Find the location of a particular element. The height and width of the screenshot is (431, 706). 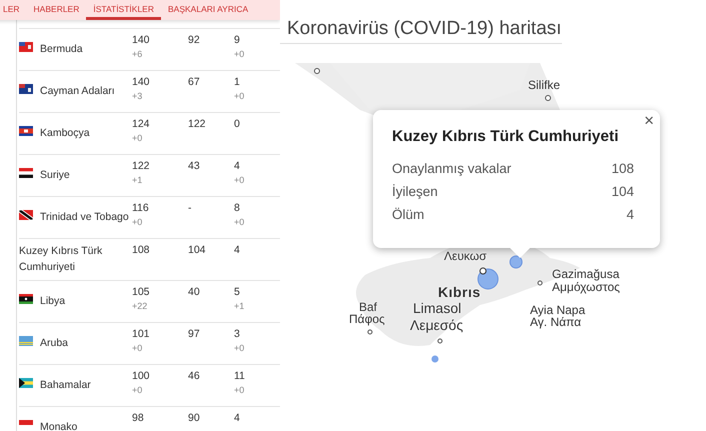

place-label: Kıbrıs is located at coordinates (459, 292).